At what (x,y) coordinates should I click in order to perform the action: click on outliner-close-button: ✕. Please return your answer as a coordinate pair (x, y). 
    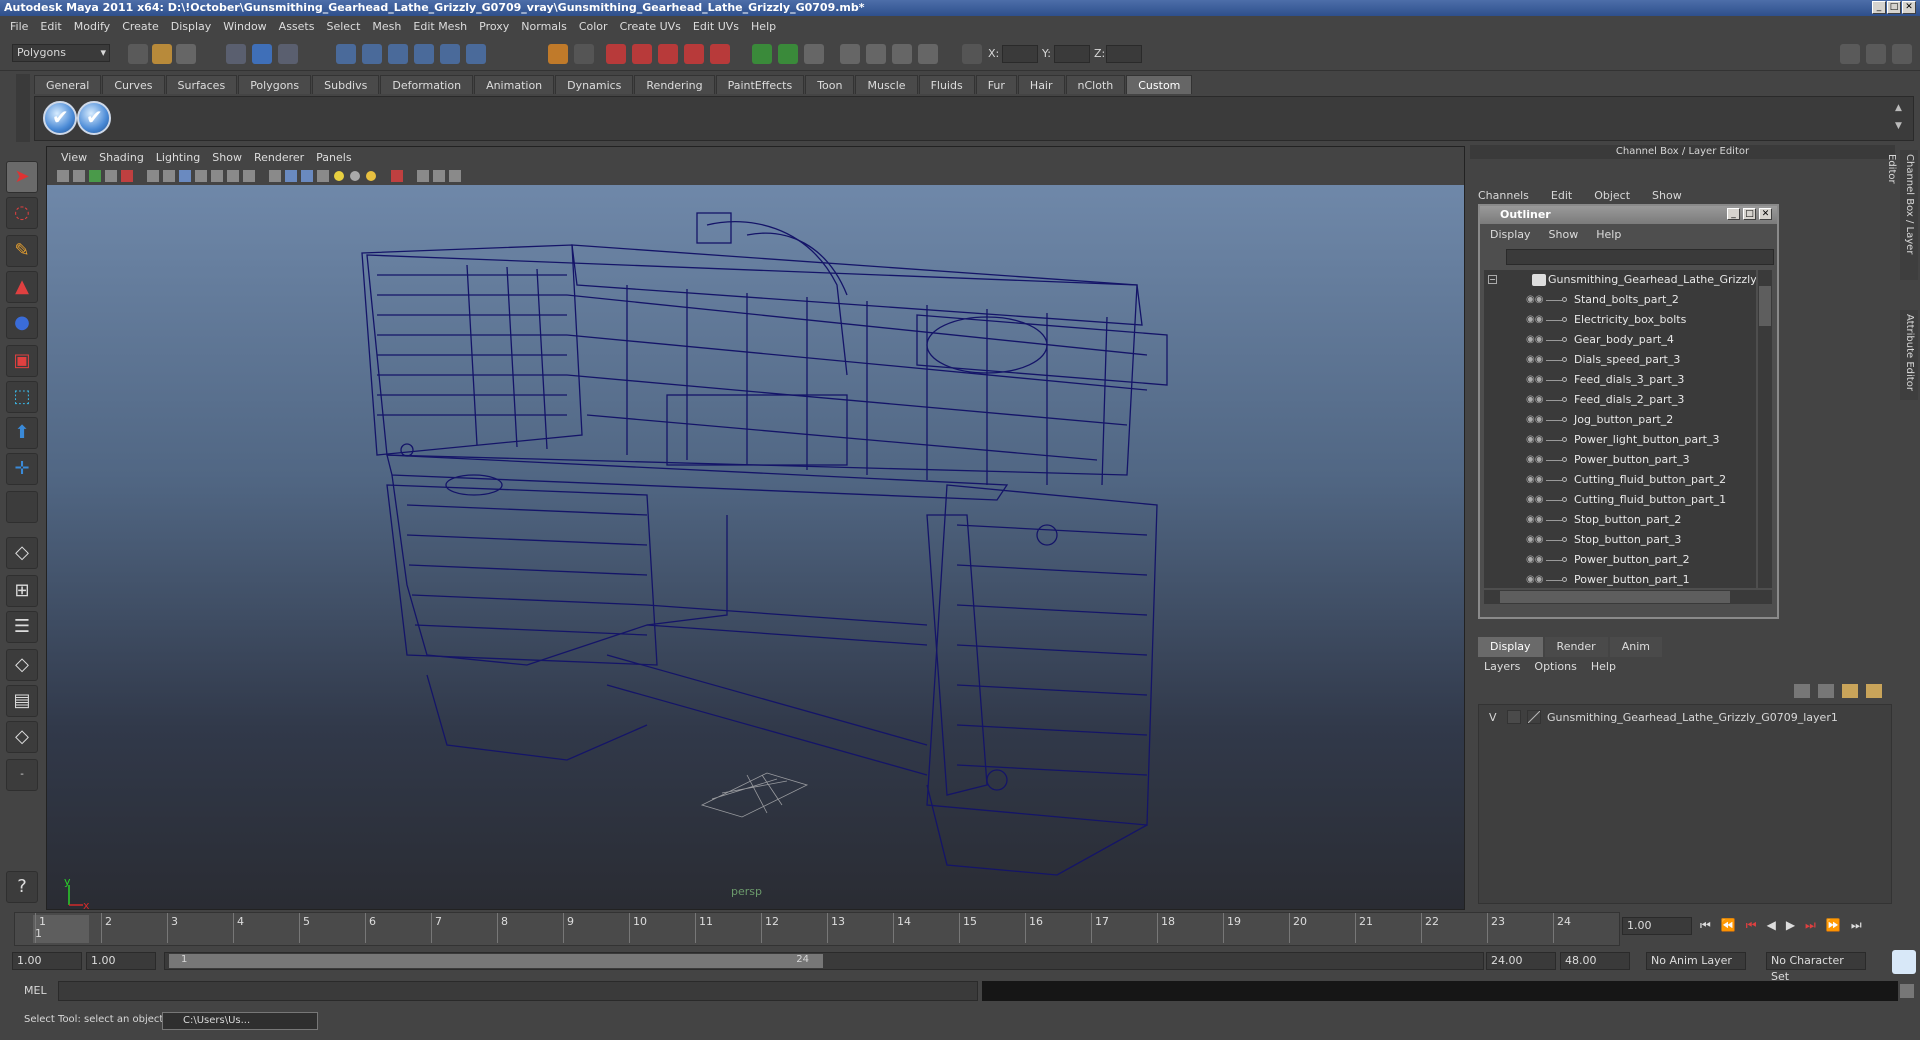
    Looking at the image, I should click on (1765, 214).